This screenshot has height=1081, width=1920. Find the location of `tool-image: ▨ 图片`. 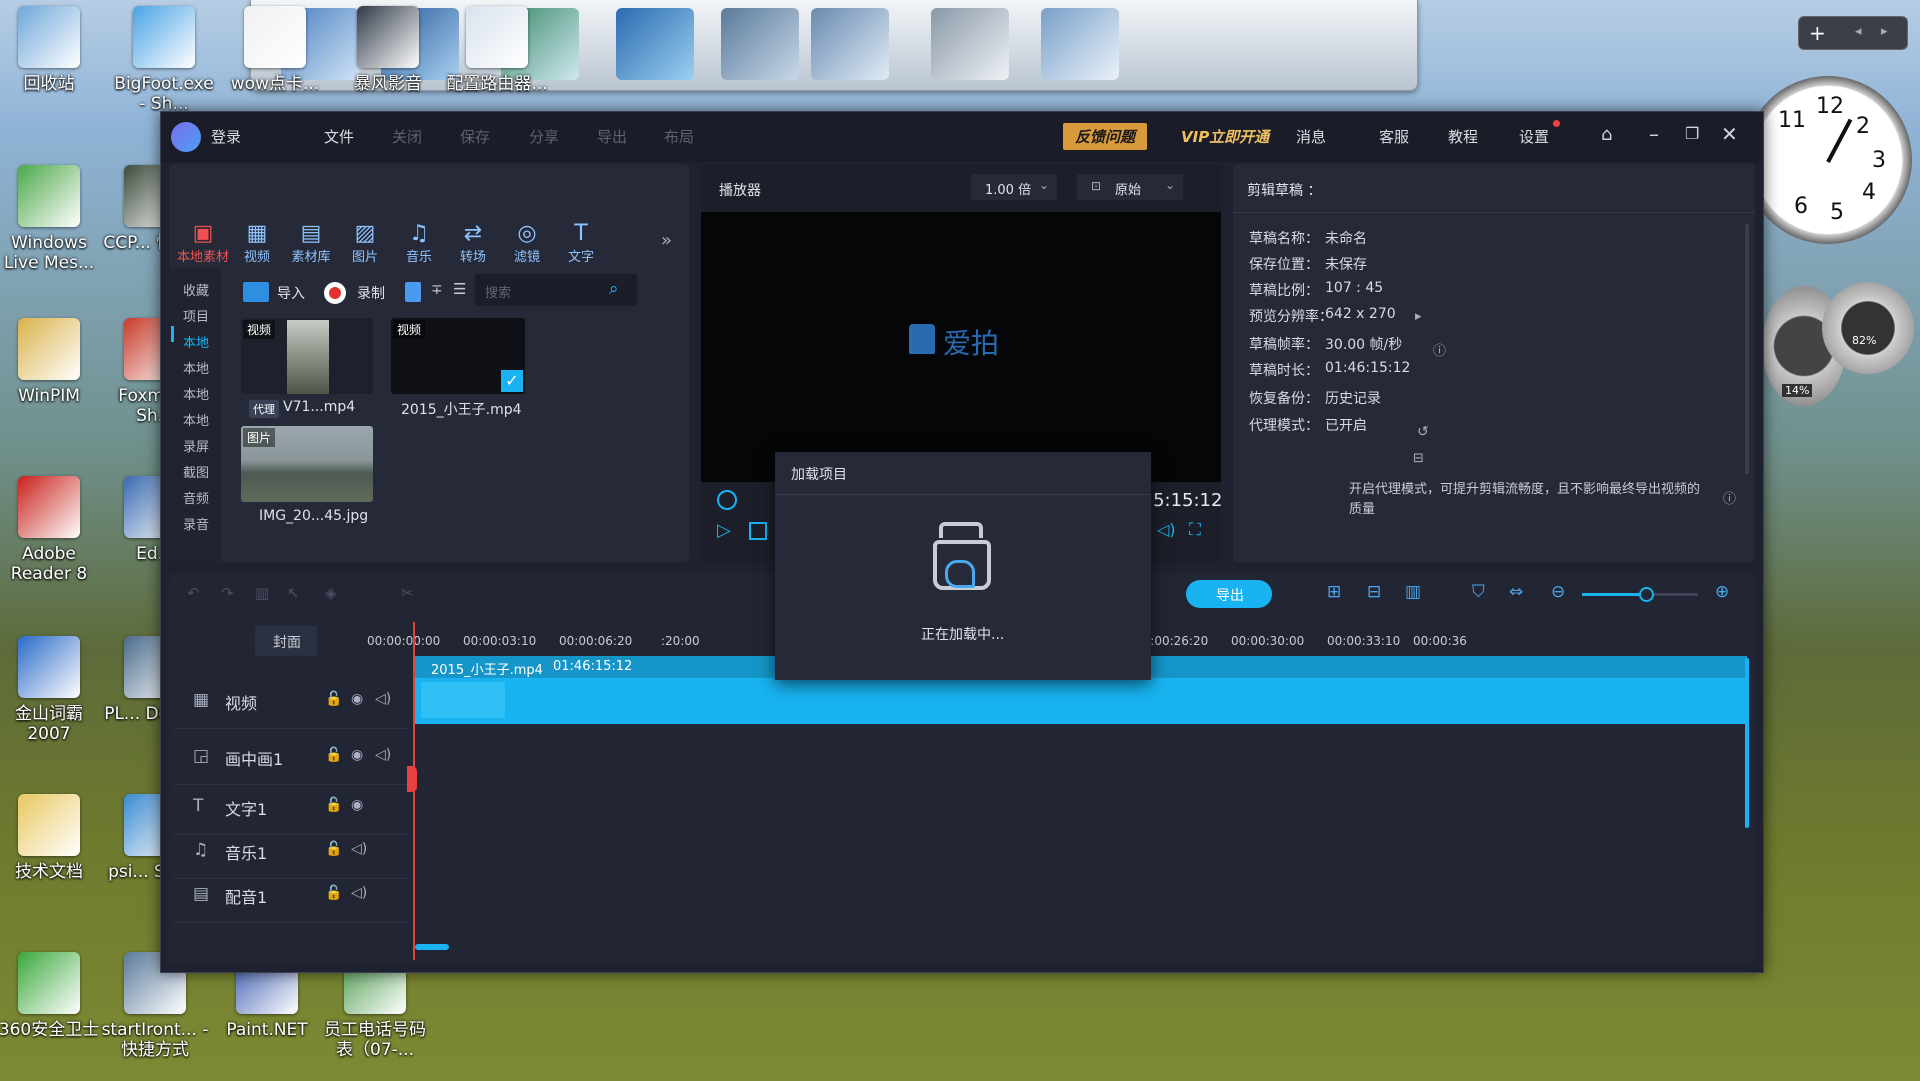

tool-image: ▨ 图片 is located at coordinates (365, 244).